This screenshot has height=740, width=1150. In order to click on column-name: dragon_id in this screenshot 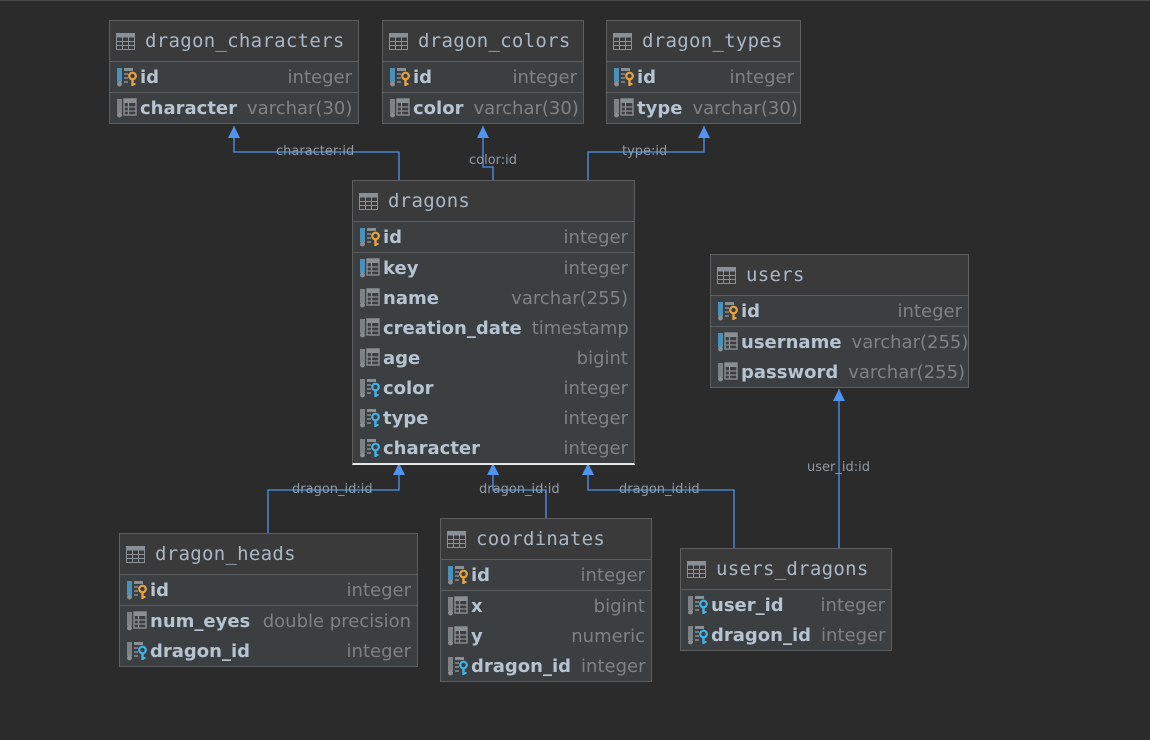, I will do `click(521, 666)`.